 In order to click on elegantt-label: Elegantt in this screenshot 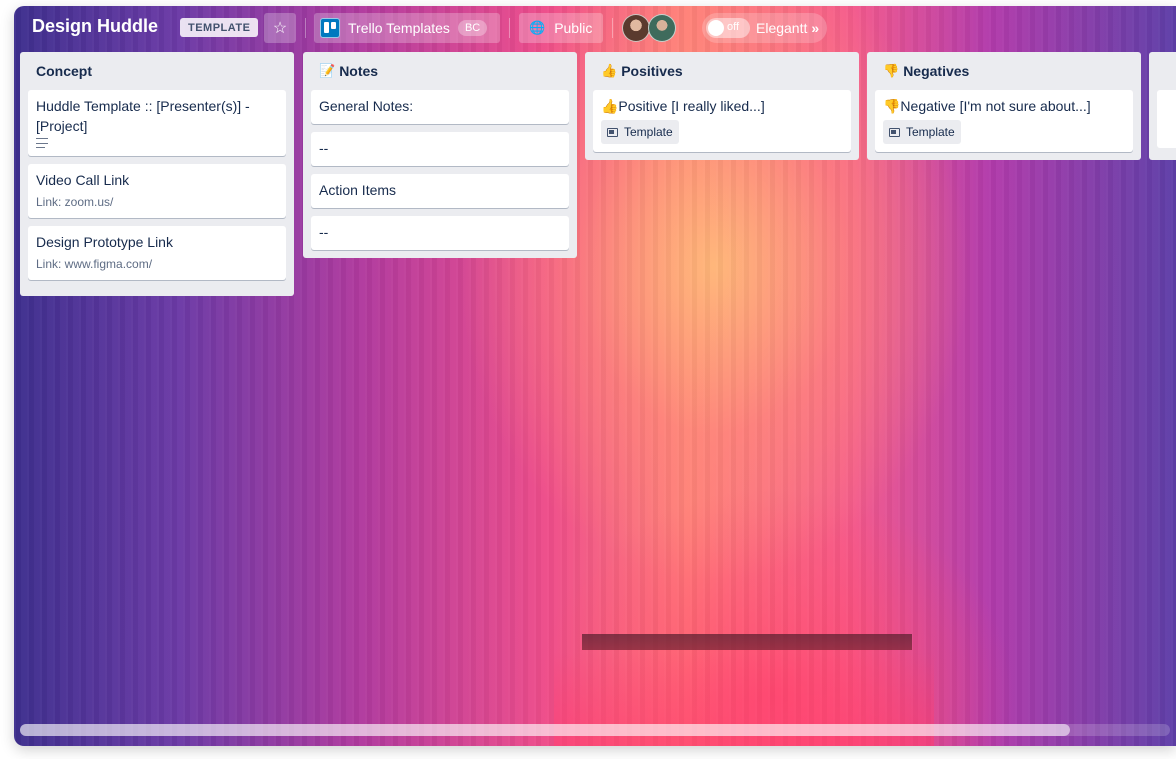, I will do `click(782, 28)`.